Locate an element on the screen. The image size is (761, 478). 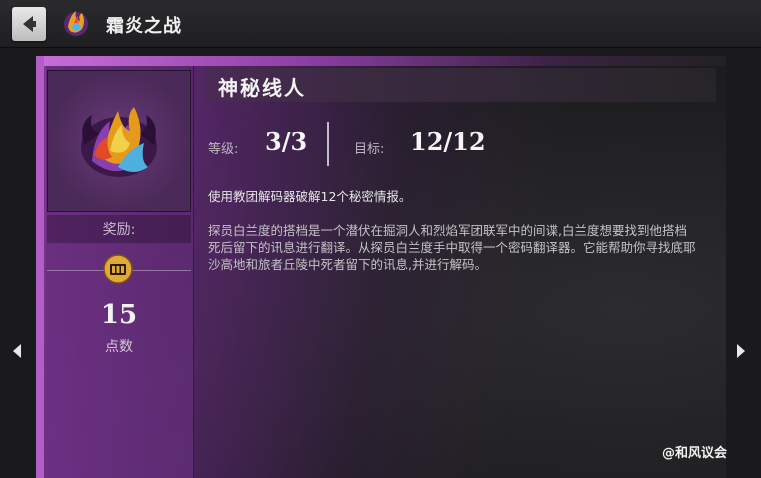
achievement-icon-box is located at coordinates (119, 141).